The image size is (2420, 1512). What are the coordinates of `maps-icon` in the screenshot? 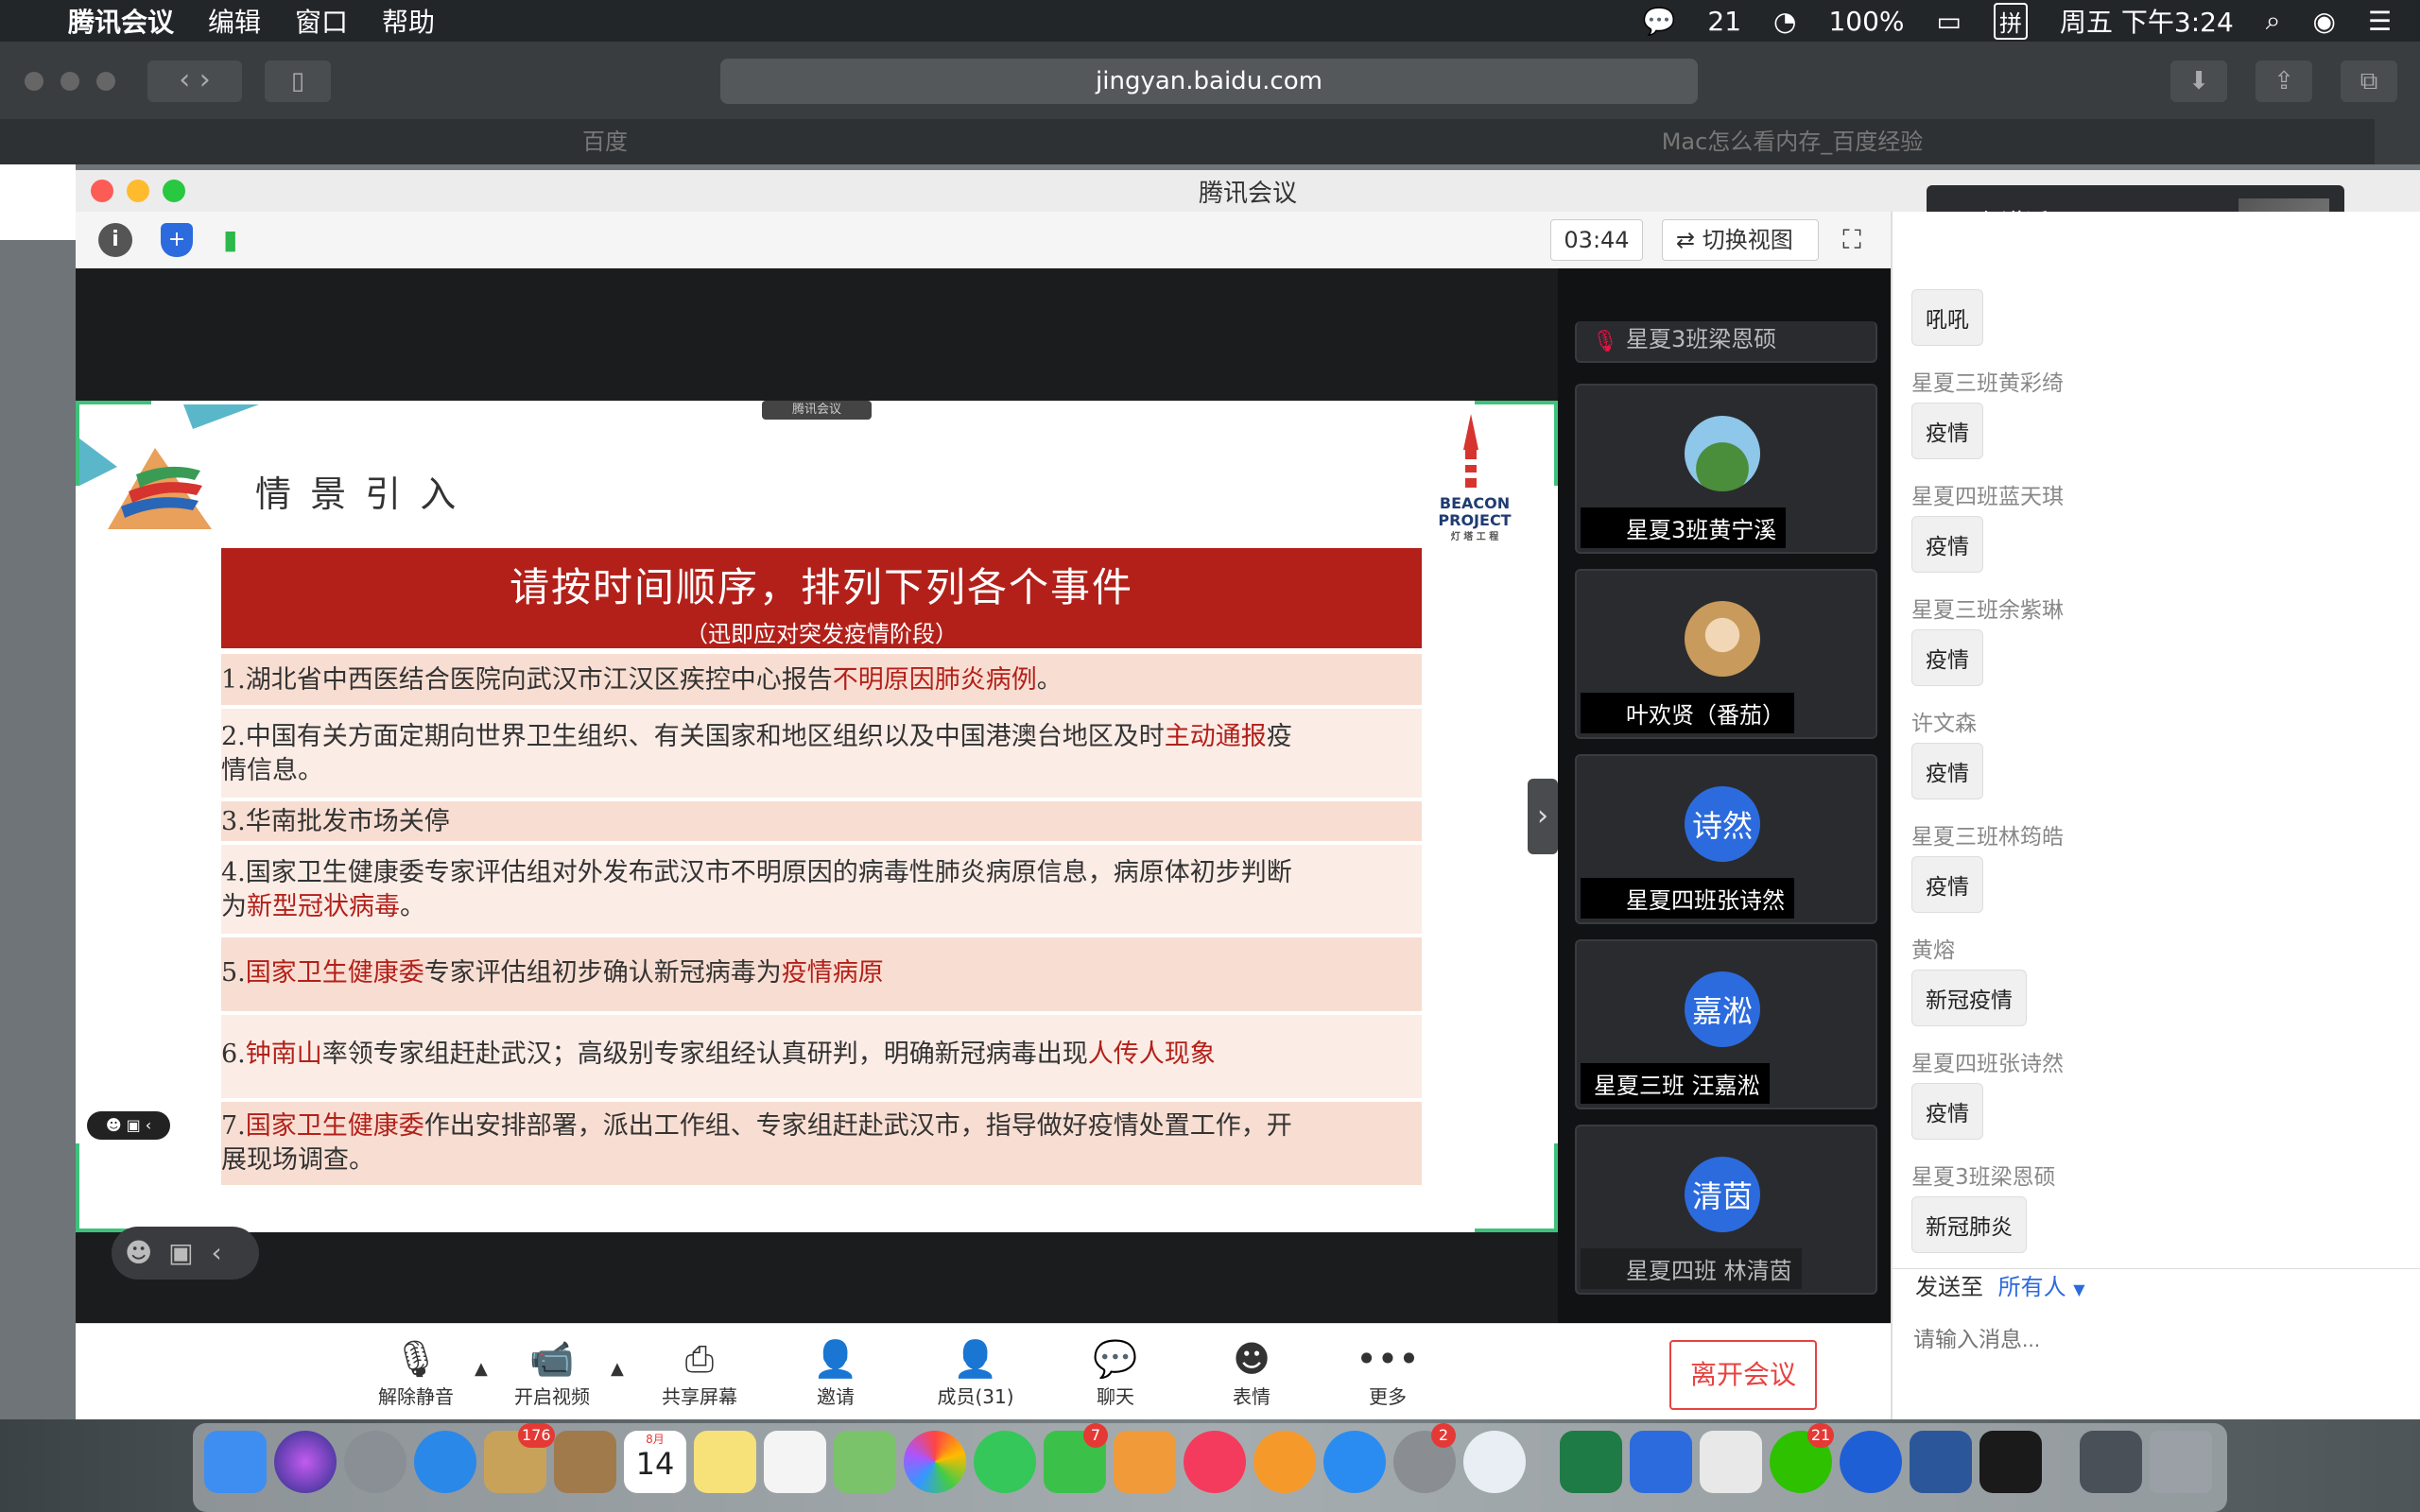 It's located at (865, 1462).